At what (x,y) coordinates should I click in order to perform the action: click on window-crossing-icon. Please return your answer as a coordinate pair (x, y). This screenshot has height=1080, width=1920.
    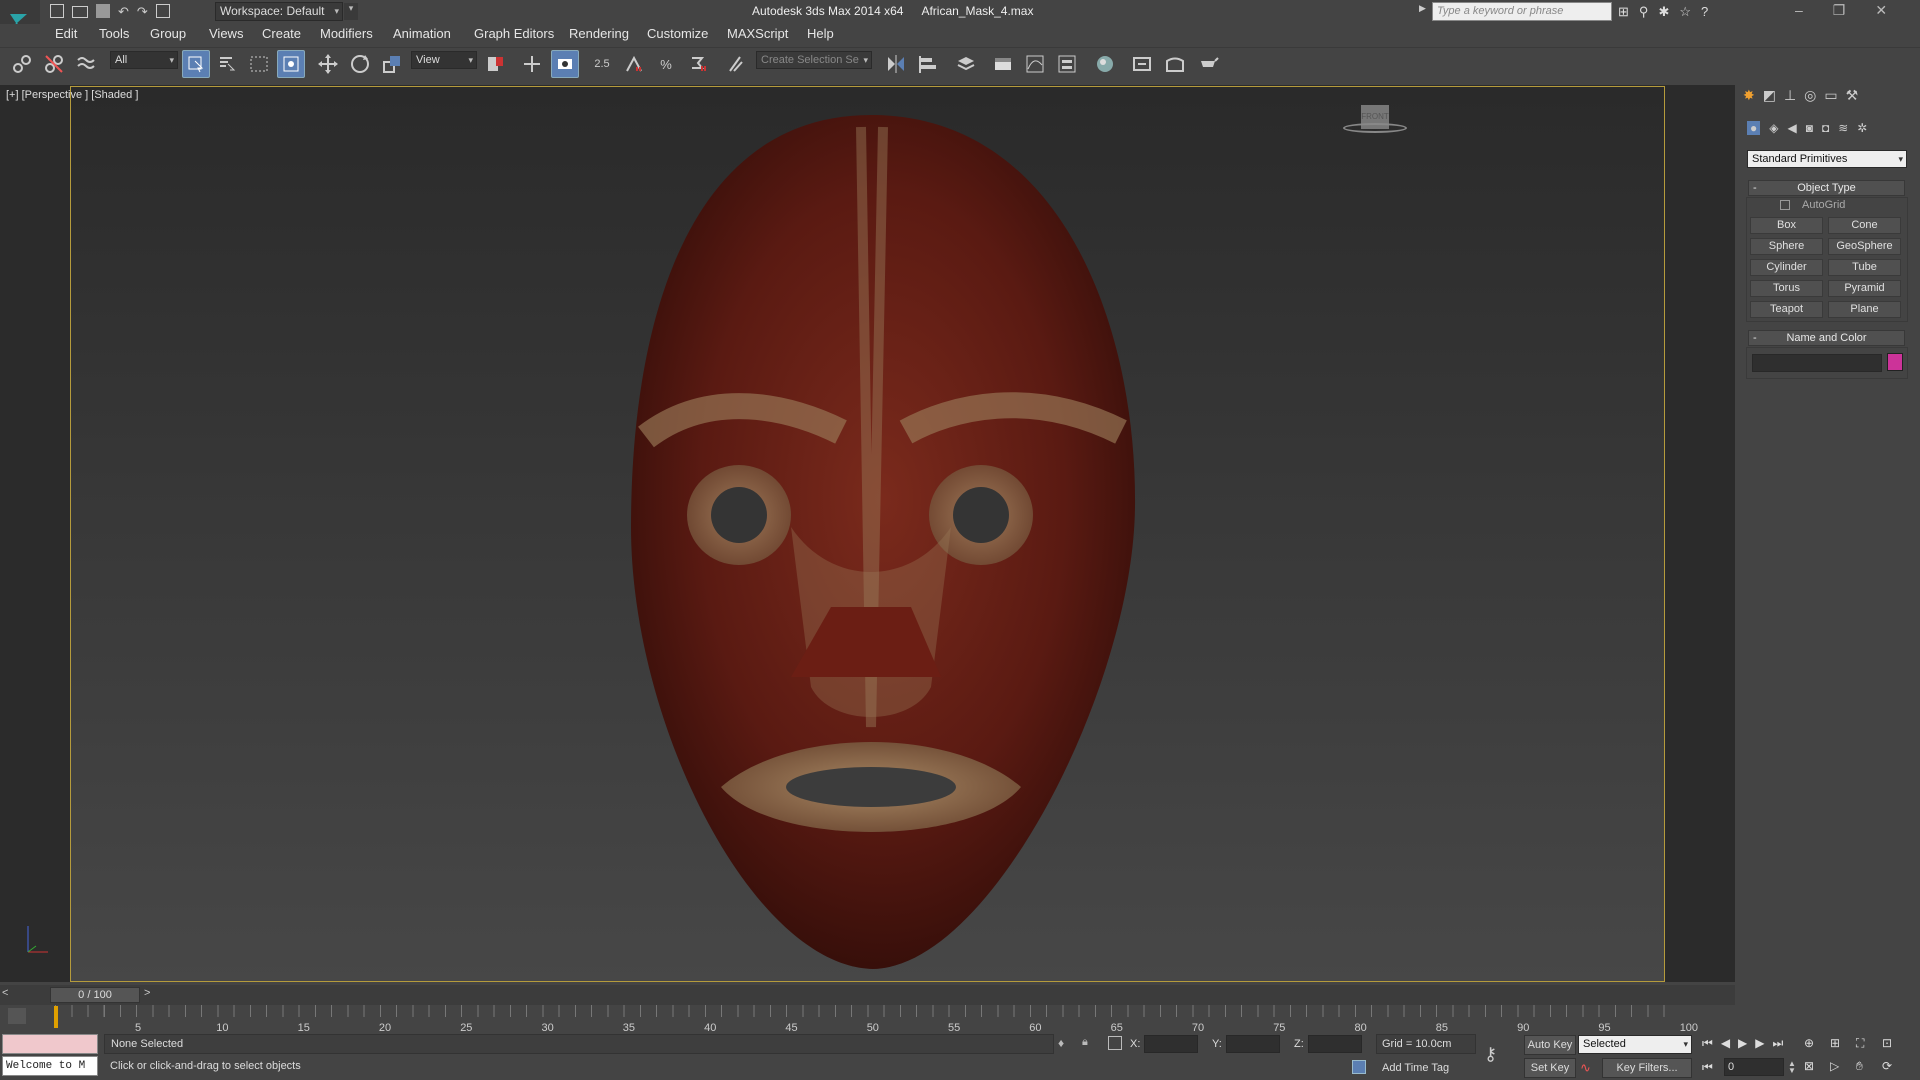
    Looking at the image, I should click on (291, 64).